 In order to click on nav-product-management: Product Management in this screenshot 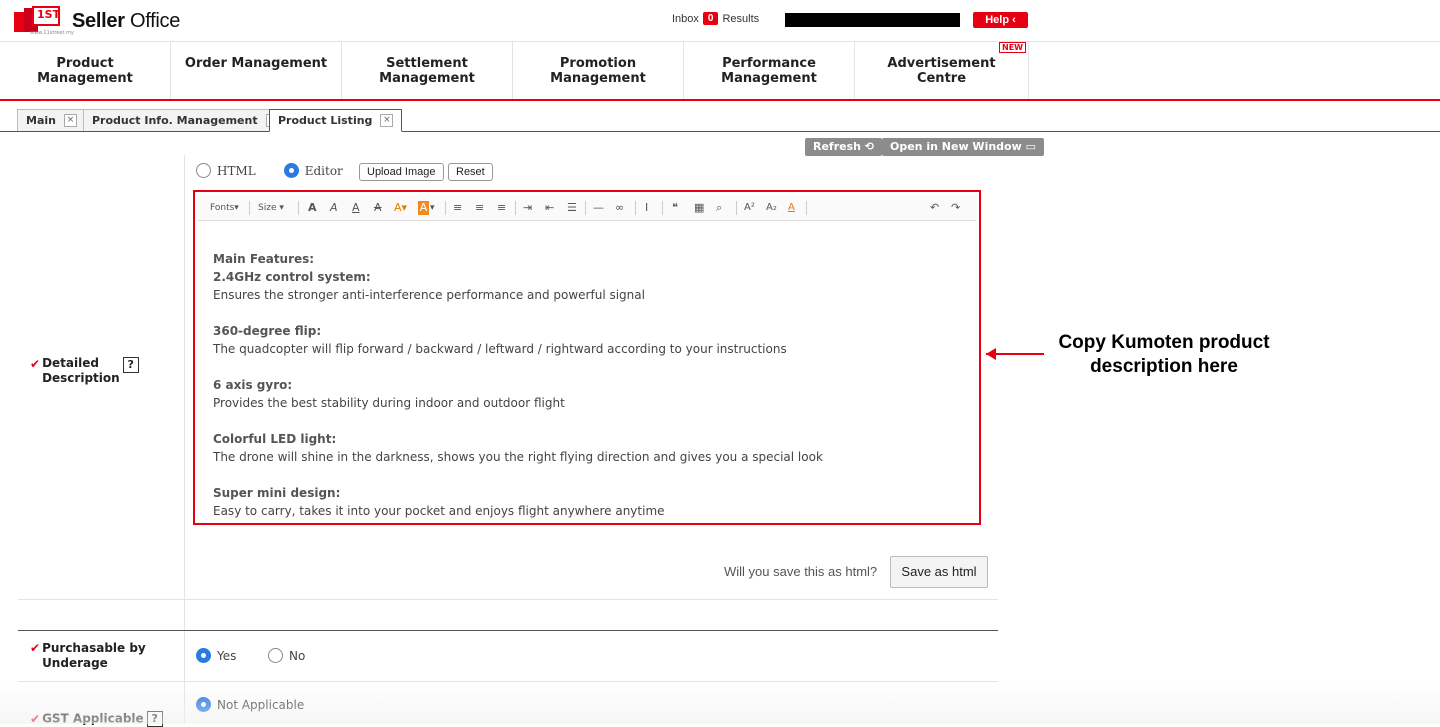, I will do `click(85, 70)`.